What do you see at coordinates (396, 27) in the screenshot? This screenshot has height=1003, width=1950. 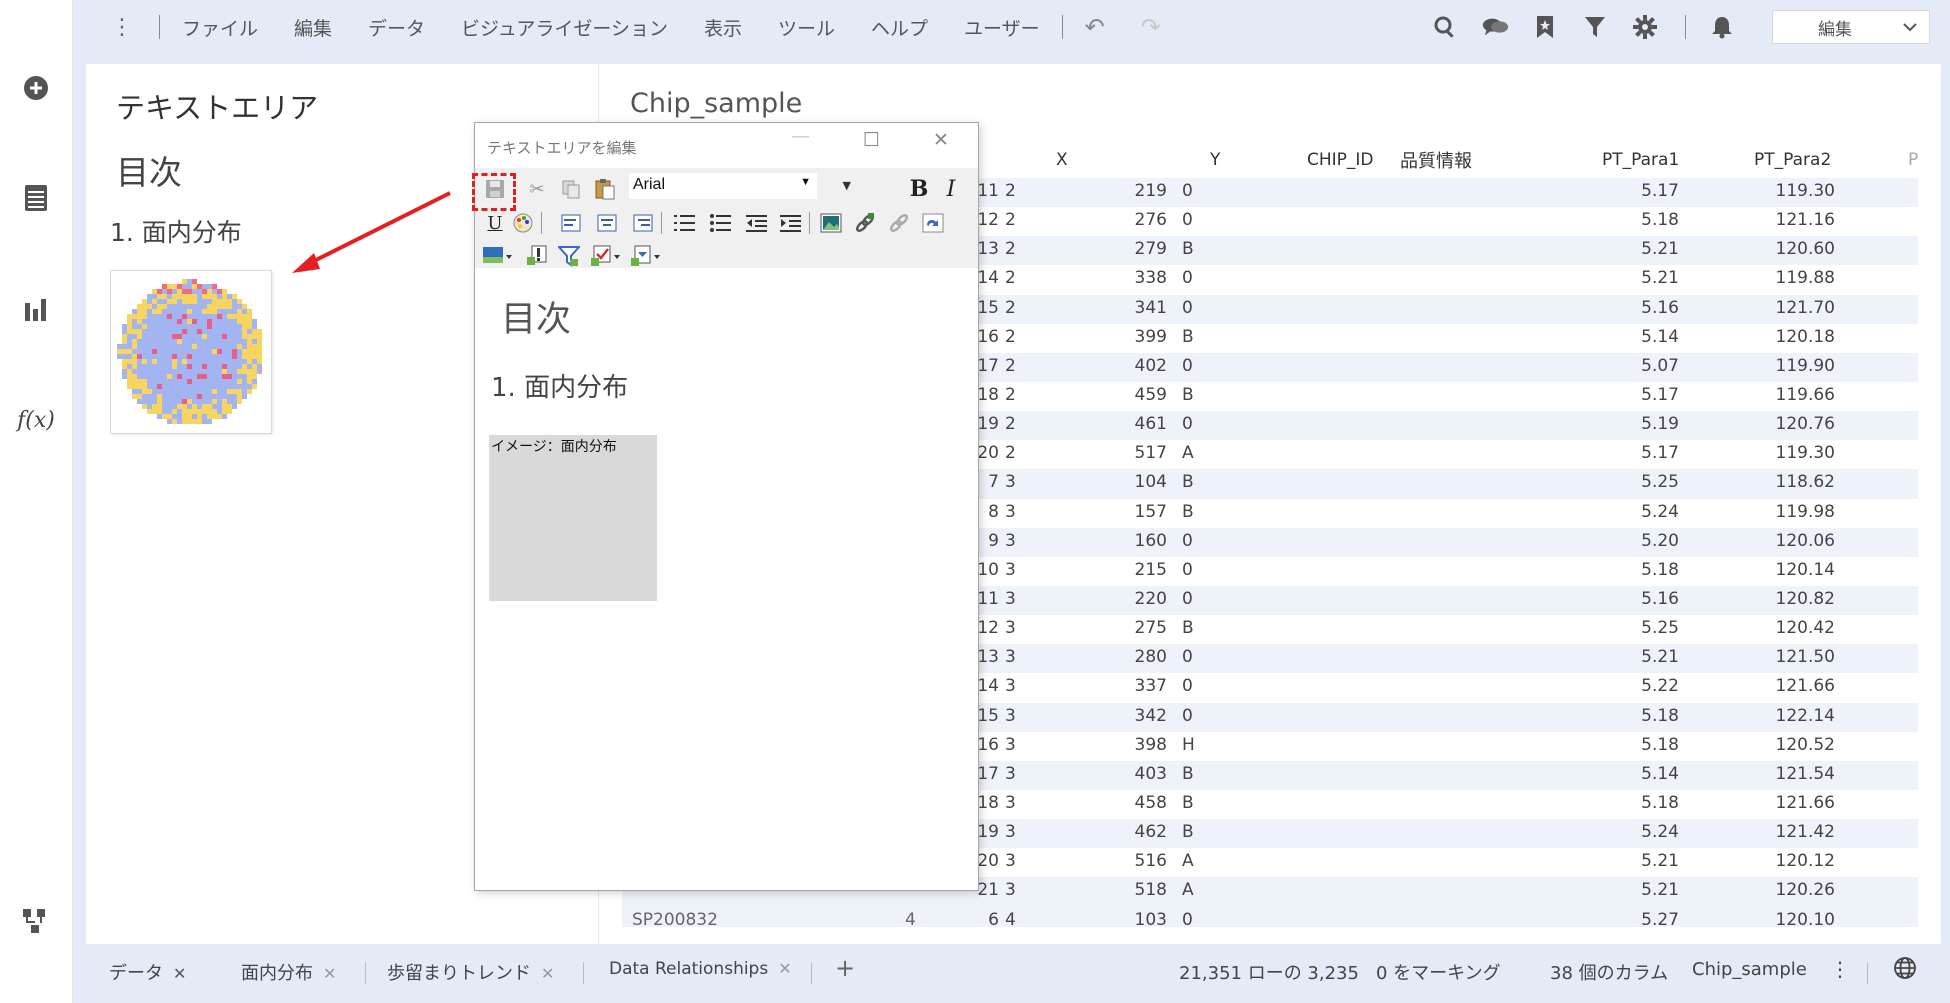 I see `menu-data: データ` at bounding box center [396, 27].